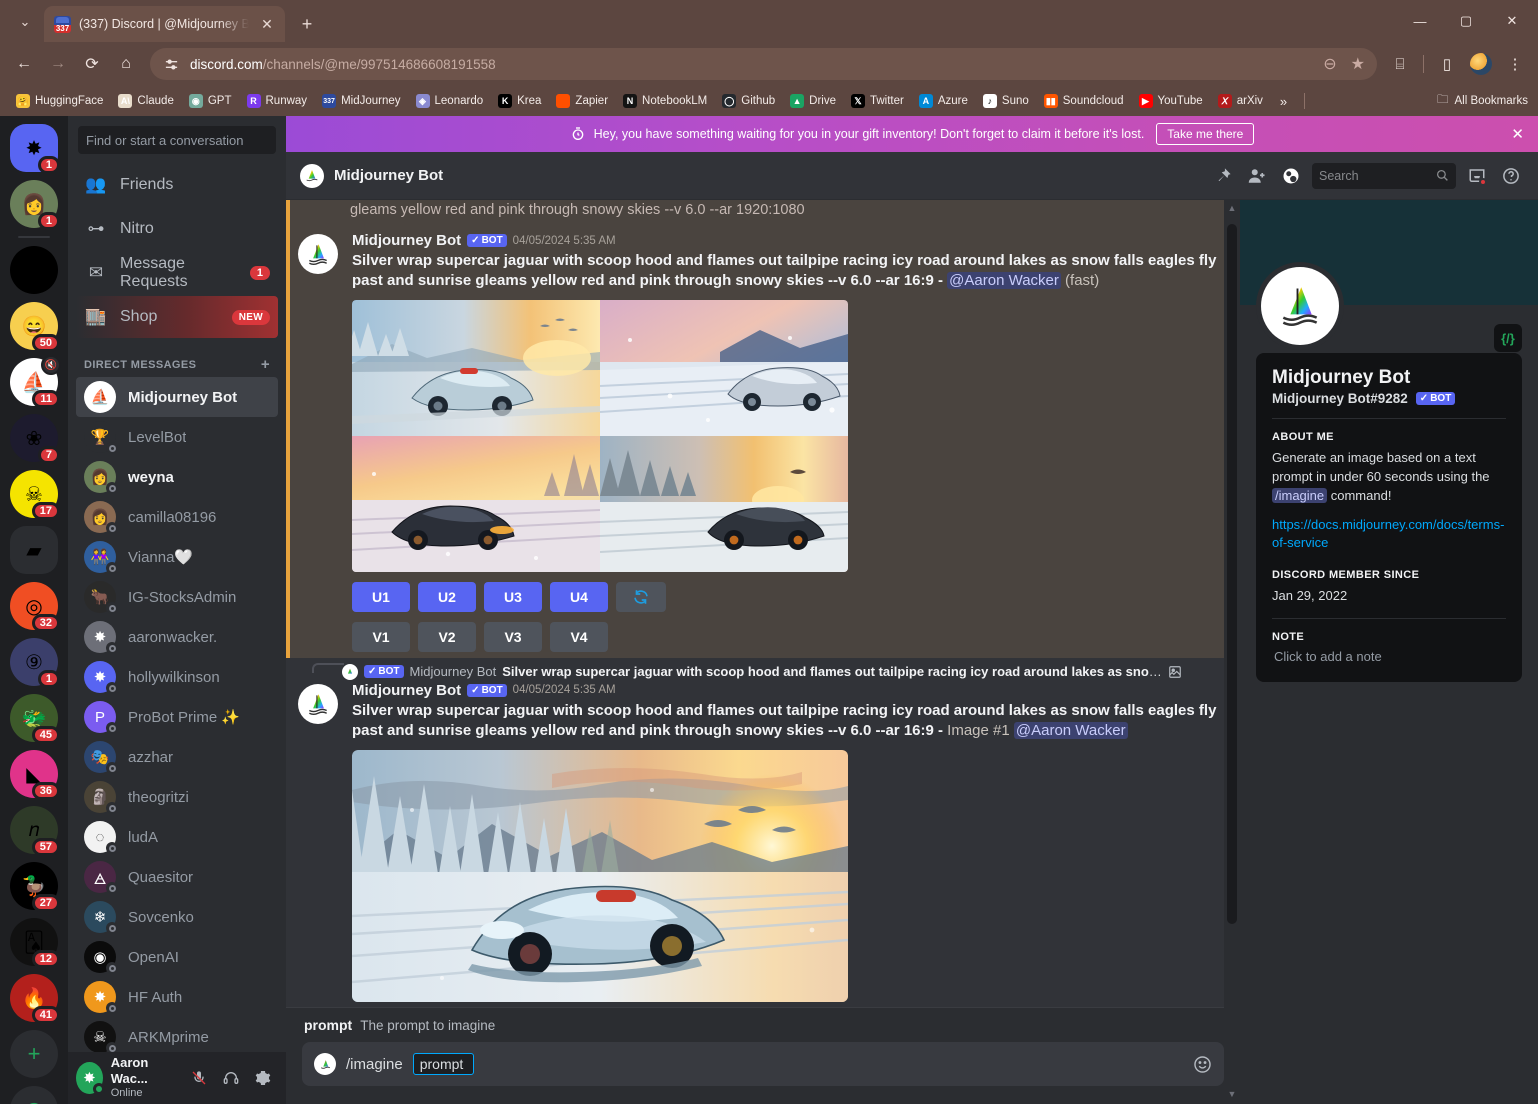 Image resolution: width=1538 pixels, height=1104 pixels. Describe the element at coordinates (25, 22) in the screenshot. I see `tab-search-chevron-icon: ⌄` at that location.